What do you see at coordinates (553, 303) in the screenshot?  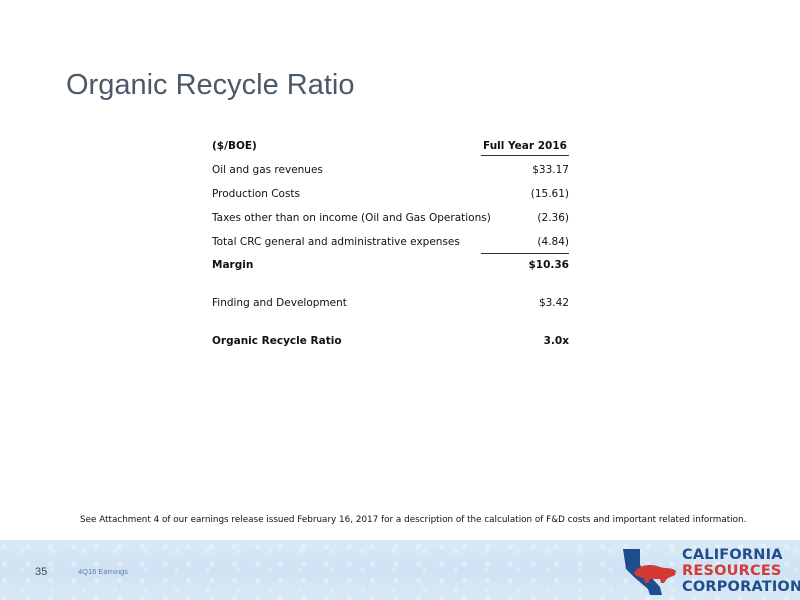 I see `row-value: $3.42` at bounding box center [553, 303].